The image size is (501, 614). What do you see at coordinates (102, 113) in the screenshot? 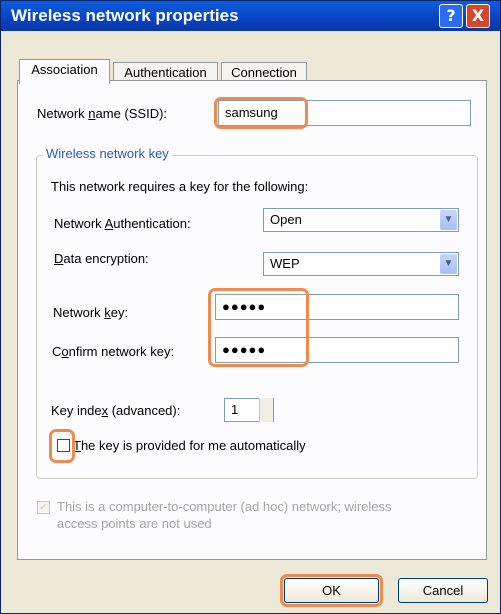
I see `ssid-label: Network name (SSID):` at bounding box center [102, 113].